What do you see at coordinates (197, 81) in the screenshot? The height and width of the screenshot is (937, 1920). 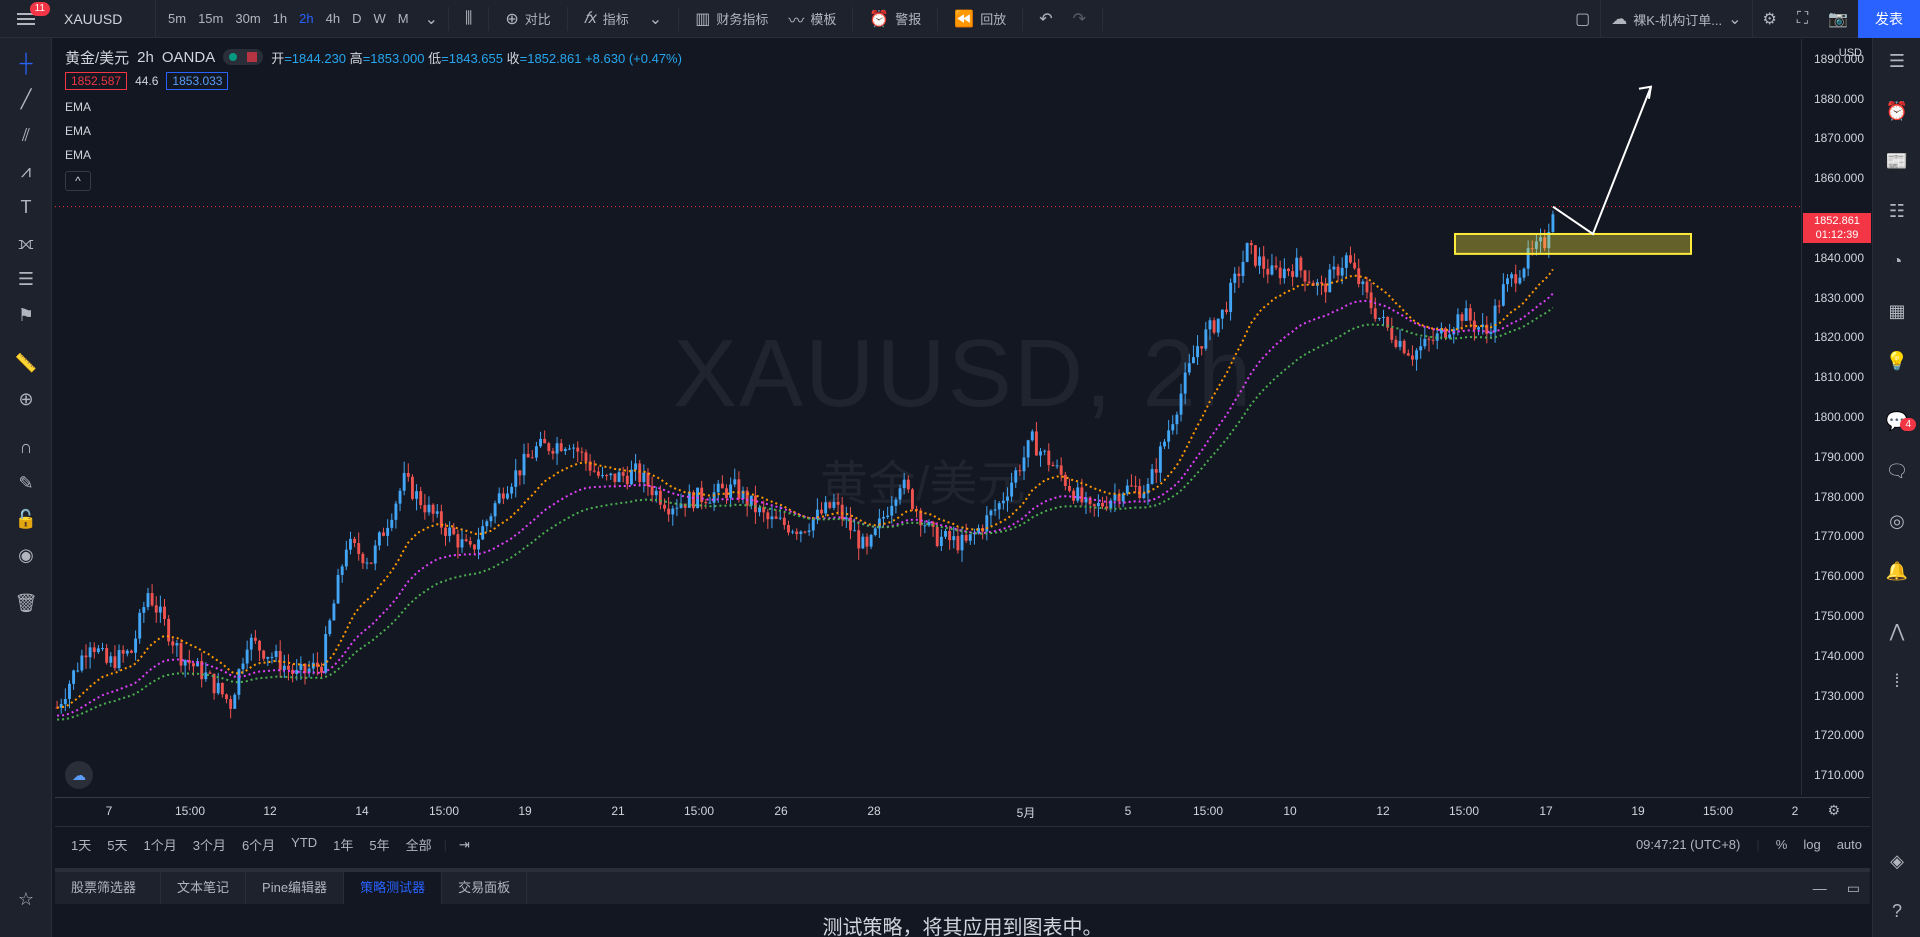 I see `buy-price: 1853.033` at bounding box center [197, 81].